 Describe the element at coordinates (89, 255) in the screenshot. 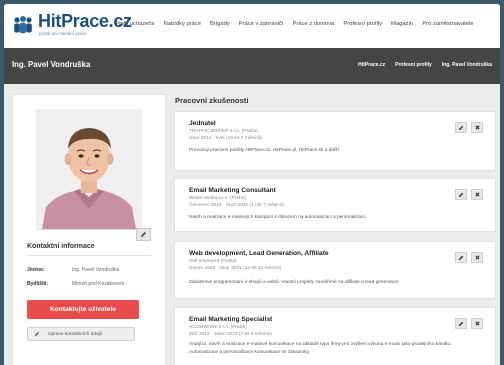

I see `divider` at that location.